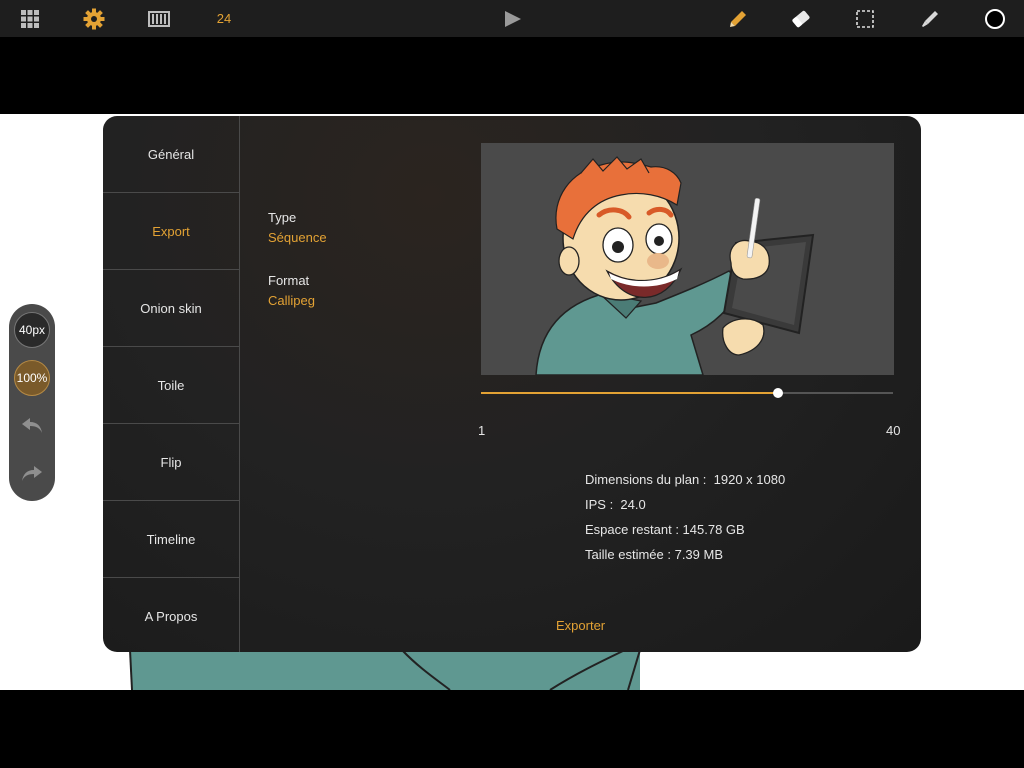  Describe the element at coordinates (482, 430) in the screenshot. I see `range-min-label: 1` at that location.